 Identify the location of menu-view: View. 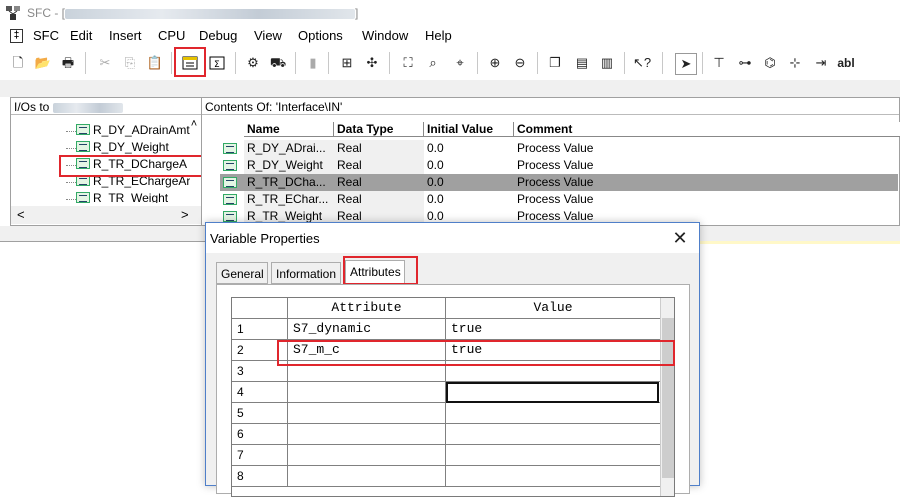
(268, 35).